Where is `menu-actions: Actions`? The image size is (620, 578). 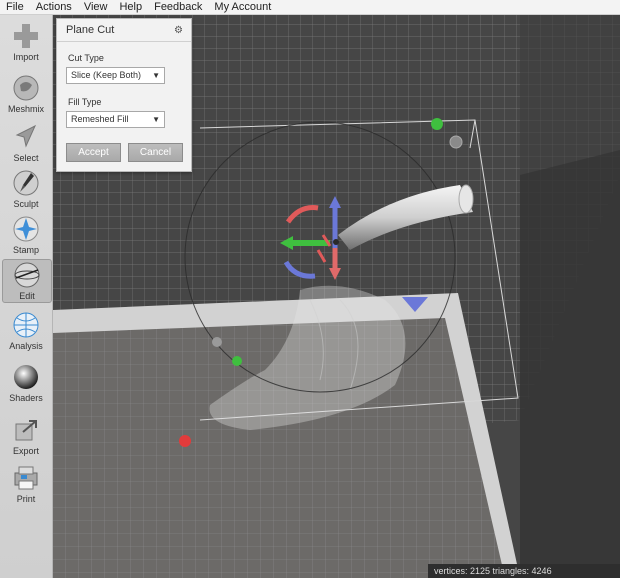 menu-actions: Actions is located at coordinates (54, 7).